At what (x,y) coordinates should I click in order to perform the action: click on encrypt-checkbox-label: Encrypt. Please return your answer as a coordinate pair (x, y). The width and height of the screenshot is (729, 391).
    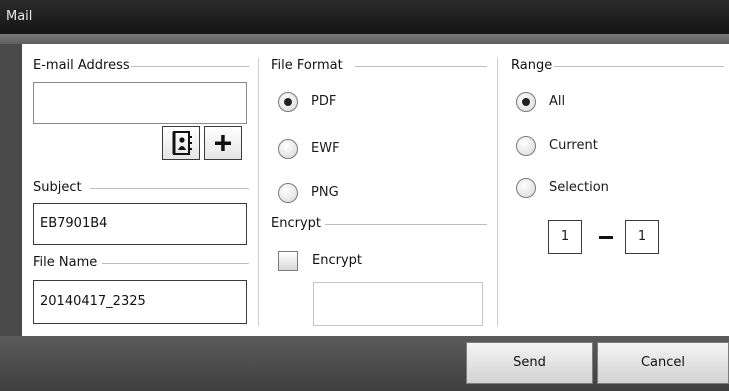
    Looking at the image, I should click on (337, 260).